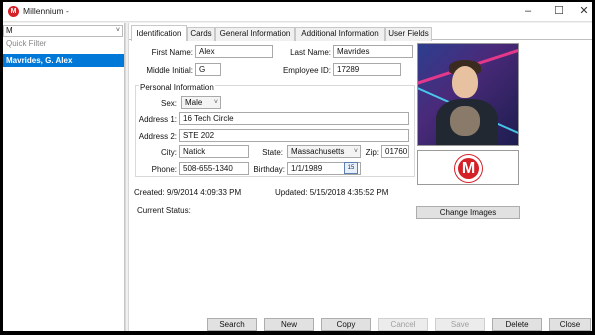  Describe the element at coordinates (310, 52) in the screenshot. I see `last-name-label: Last Name:` at that location.